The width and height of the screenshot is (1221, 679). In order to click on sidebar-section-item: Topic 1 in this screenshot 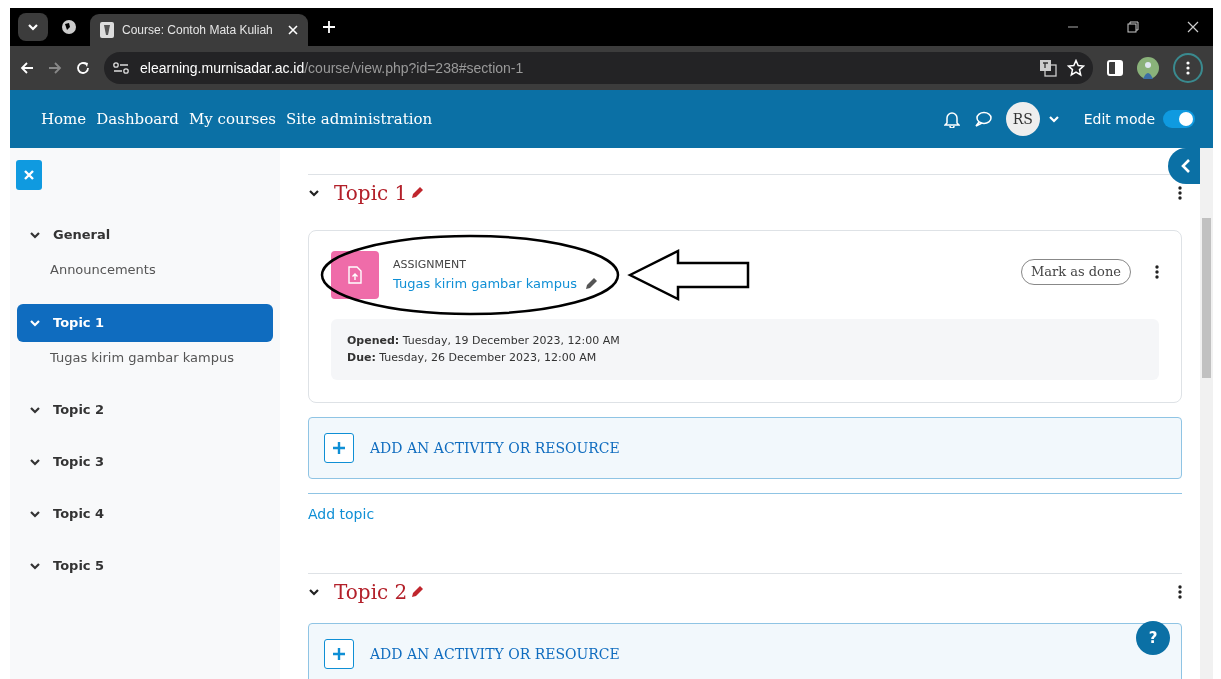, I will do `click(145, 322)`.